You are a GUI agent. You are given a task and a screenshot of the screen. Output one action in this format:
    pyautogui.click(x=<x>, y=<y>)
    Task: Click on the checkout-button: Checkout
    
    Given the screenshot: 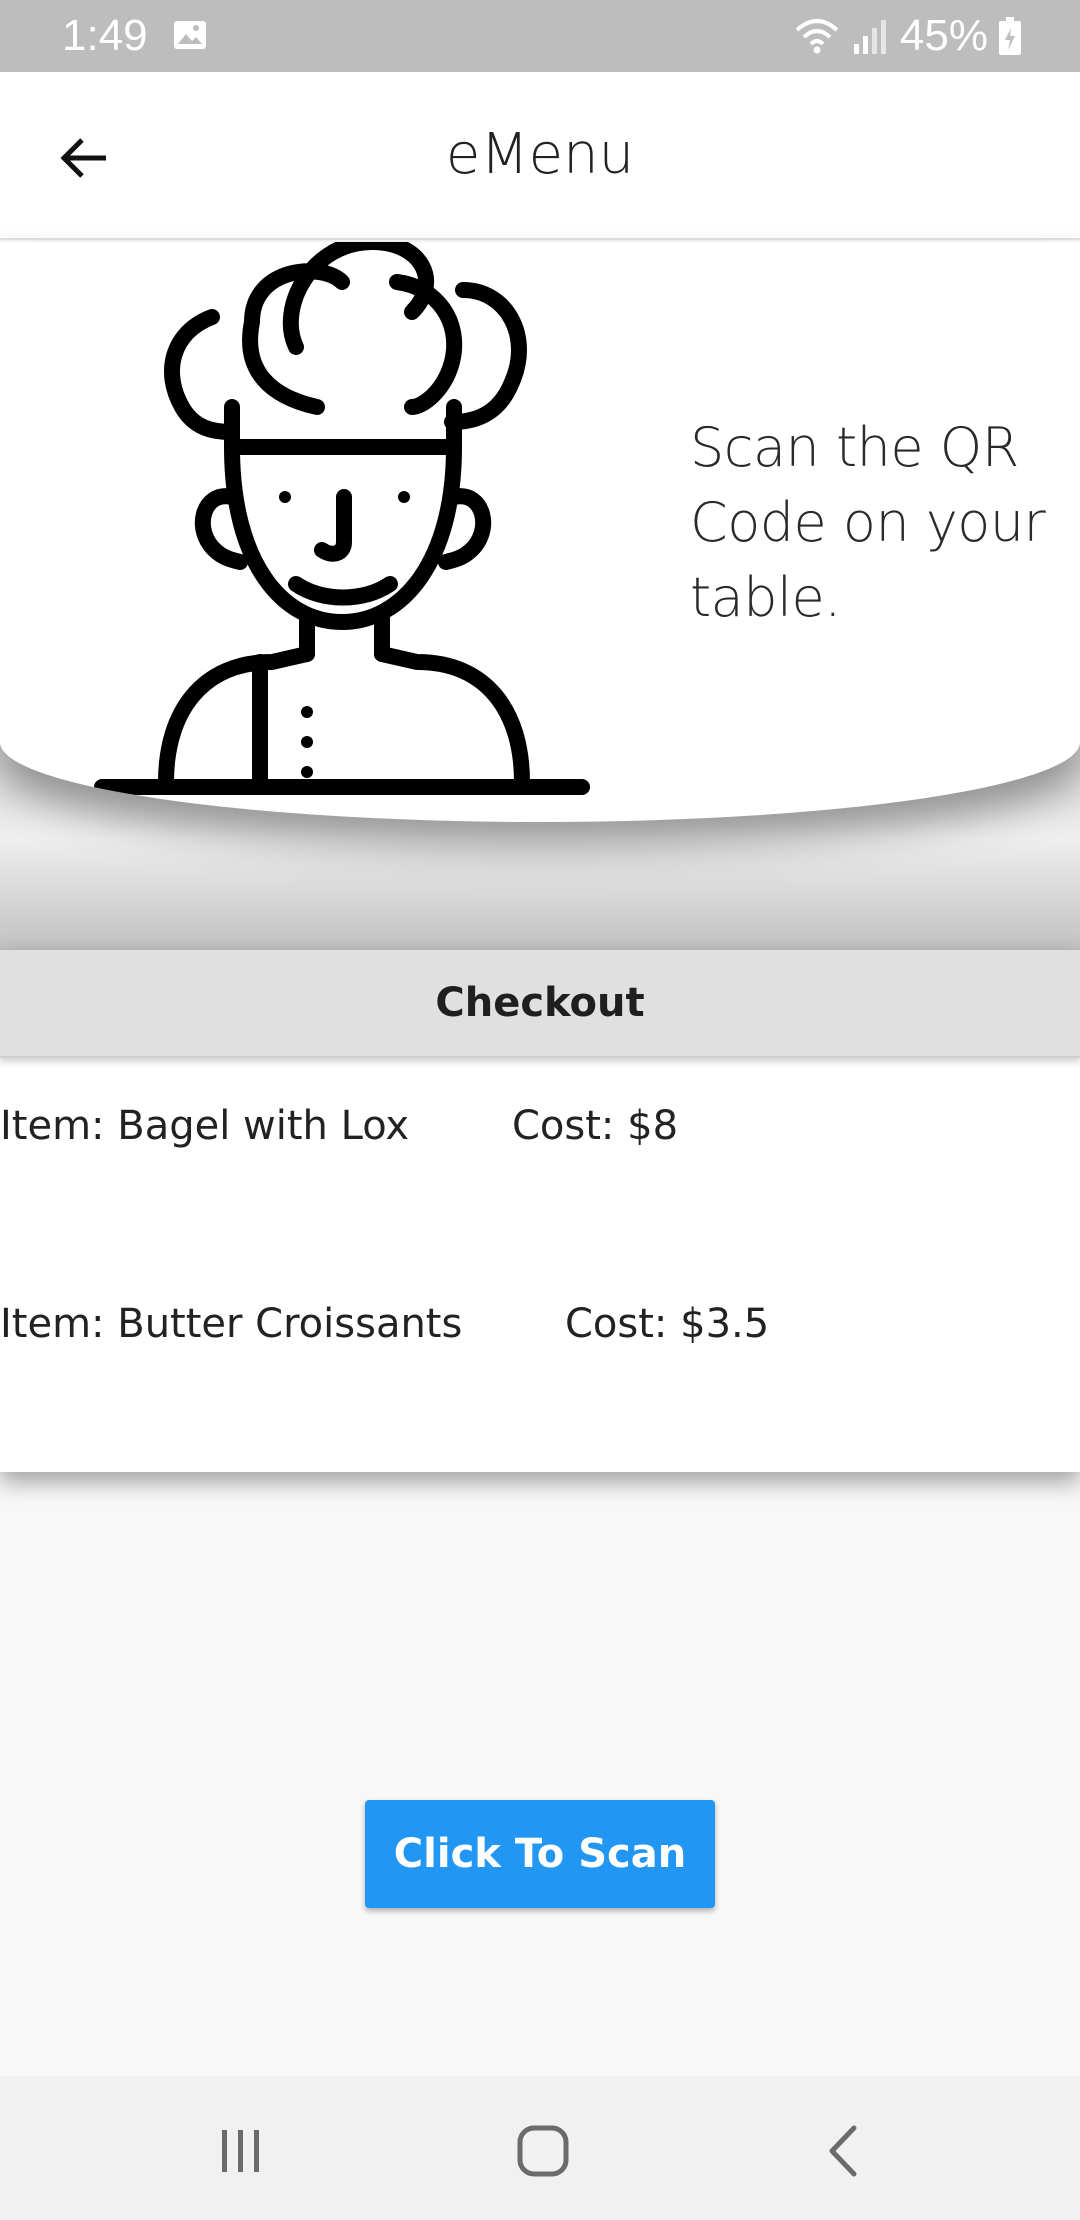 What is the action you would take?
    pyautogui.click(x=540, y=1004)
    